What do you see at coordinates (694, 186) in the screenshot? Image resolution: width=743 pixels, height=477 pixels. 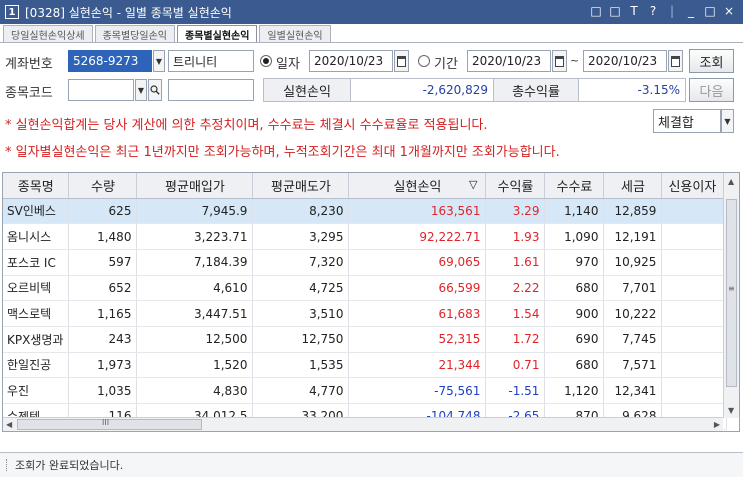 I see `col-credit-interest: 신용이자` at bounding box center [694, 186].